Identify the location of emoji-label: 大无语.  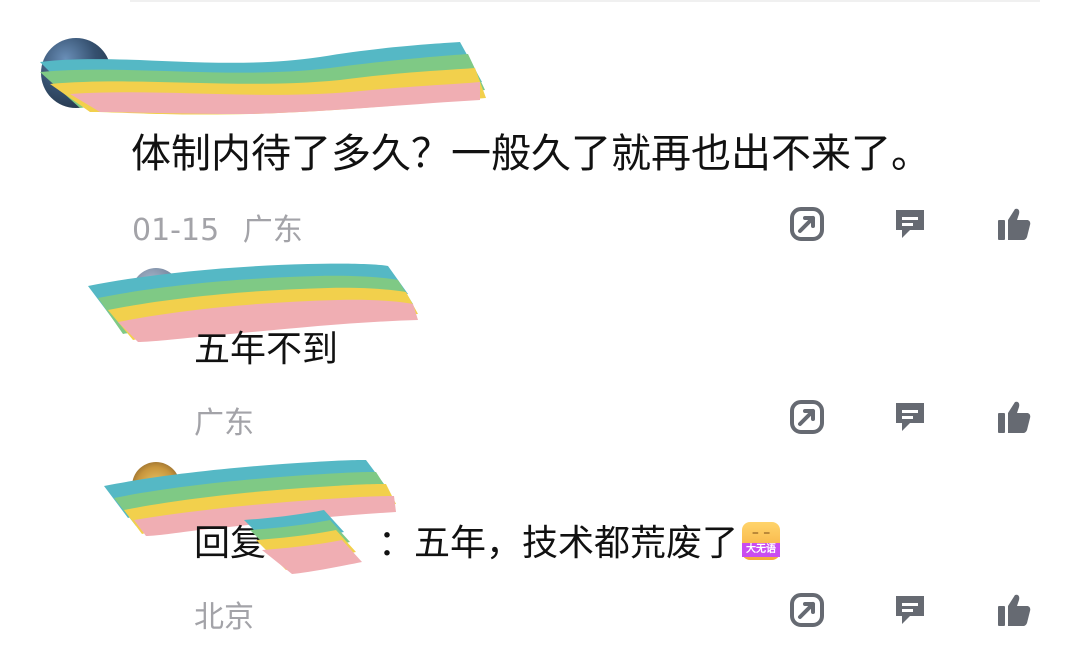
(761, 550).